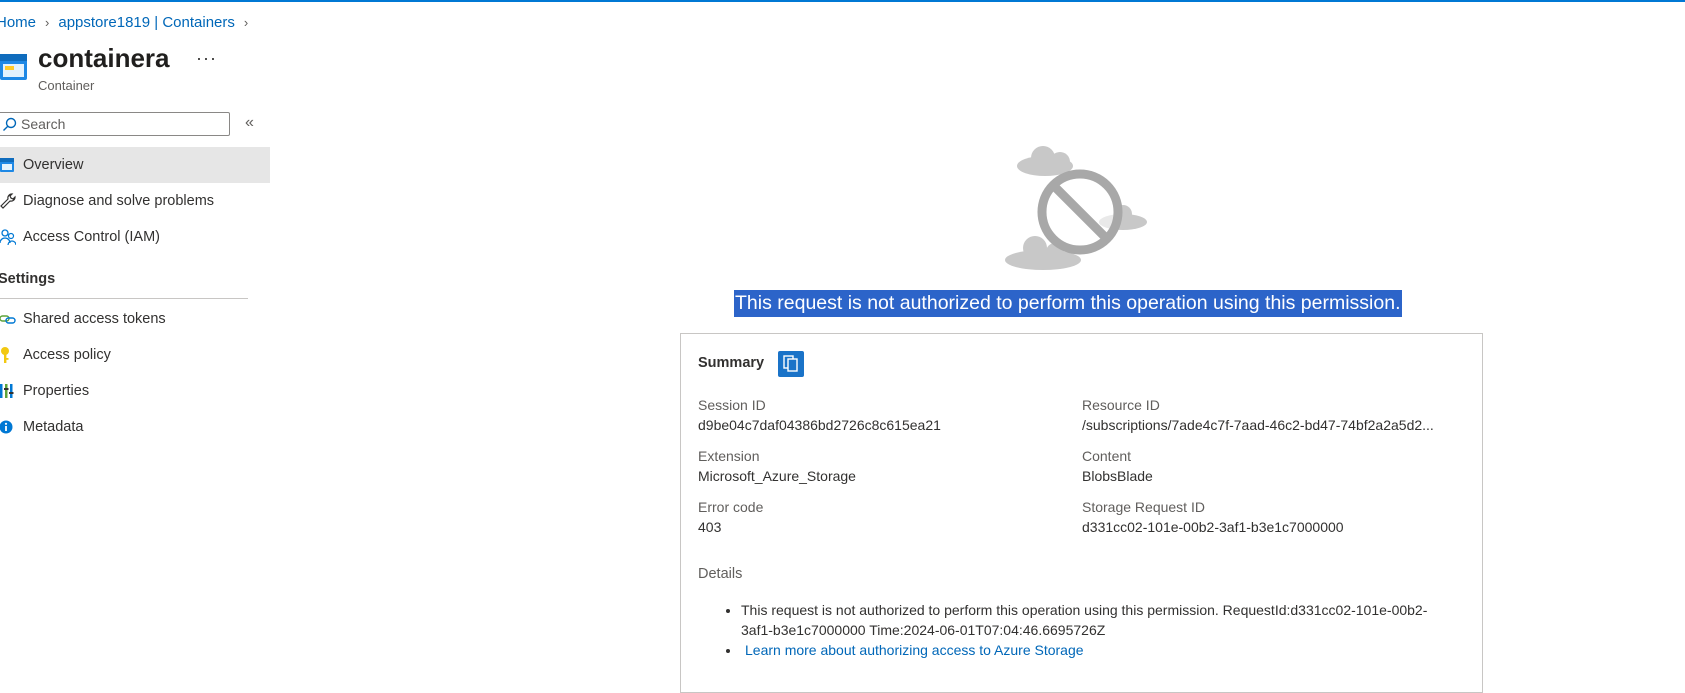 This screenshot has width=1685, height=693. What do you see at coordinates (53, 427) in the screenshot?
I see `nav-item-label: Metadata` at bounding box center [53, 427].